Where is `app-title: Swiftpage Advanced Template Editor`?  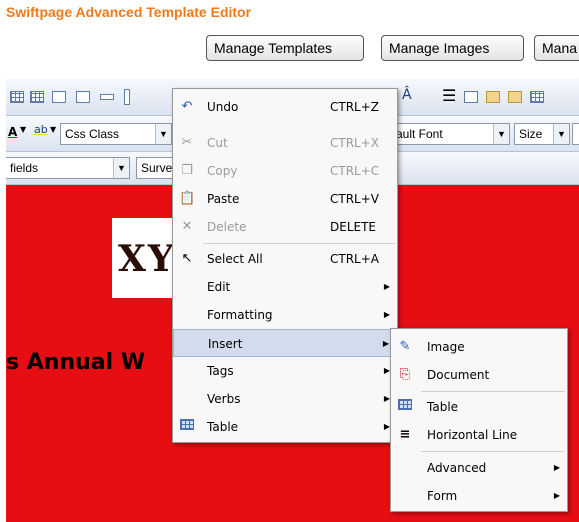 app-title: Swiftpage Advanced Template Editor is located at coordinates (129, 12).